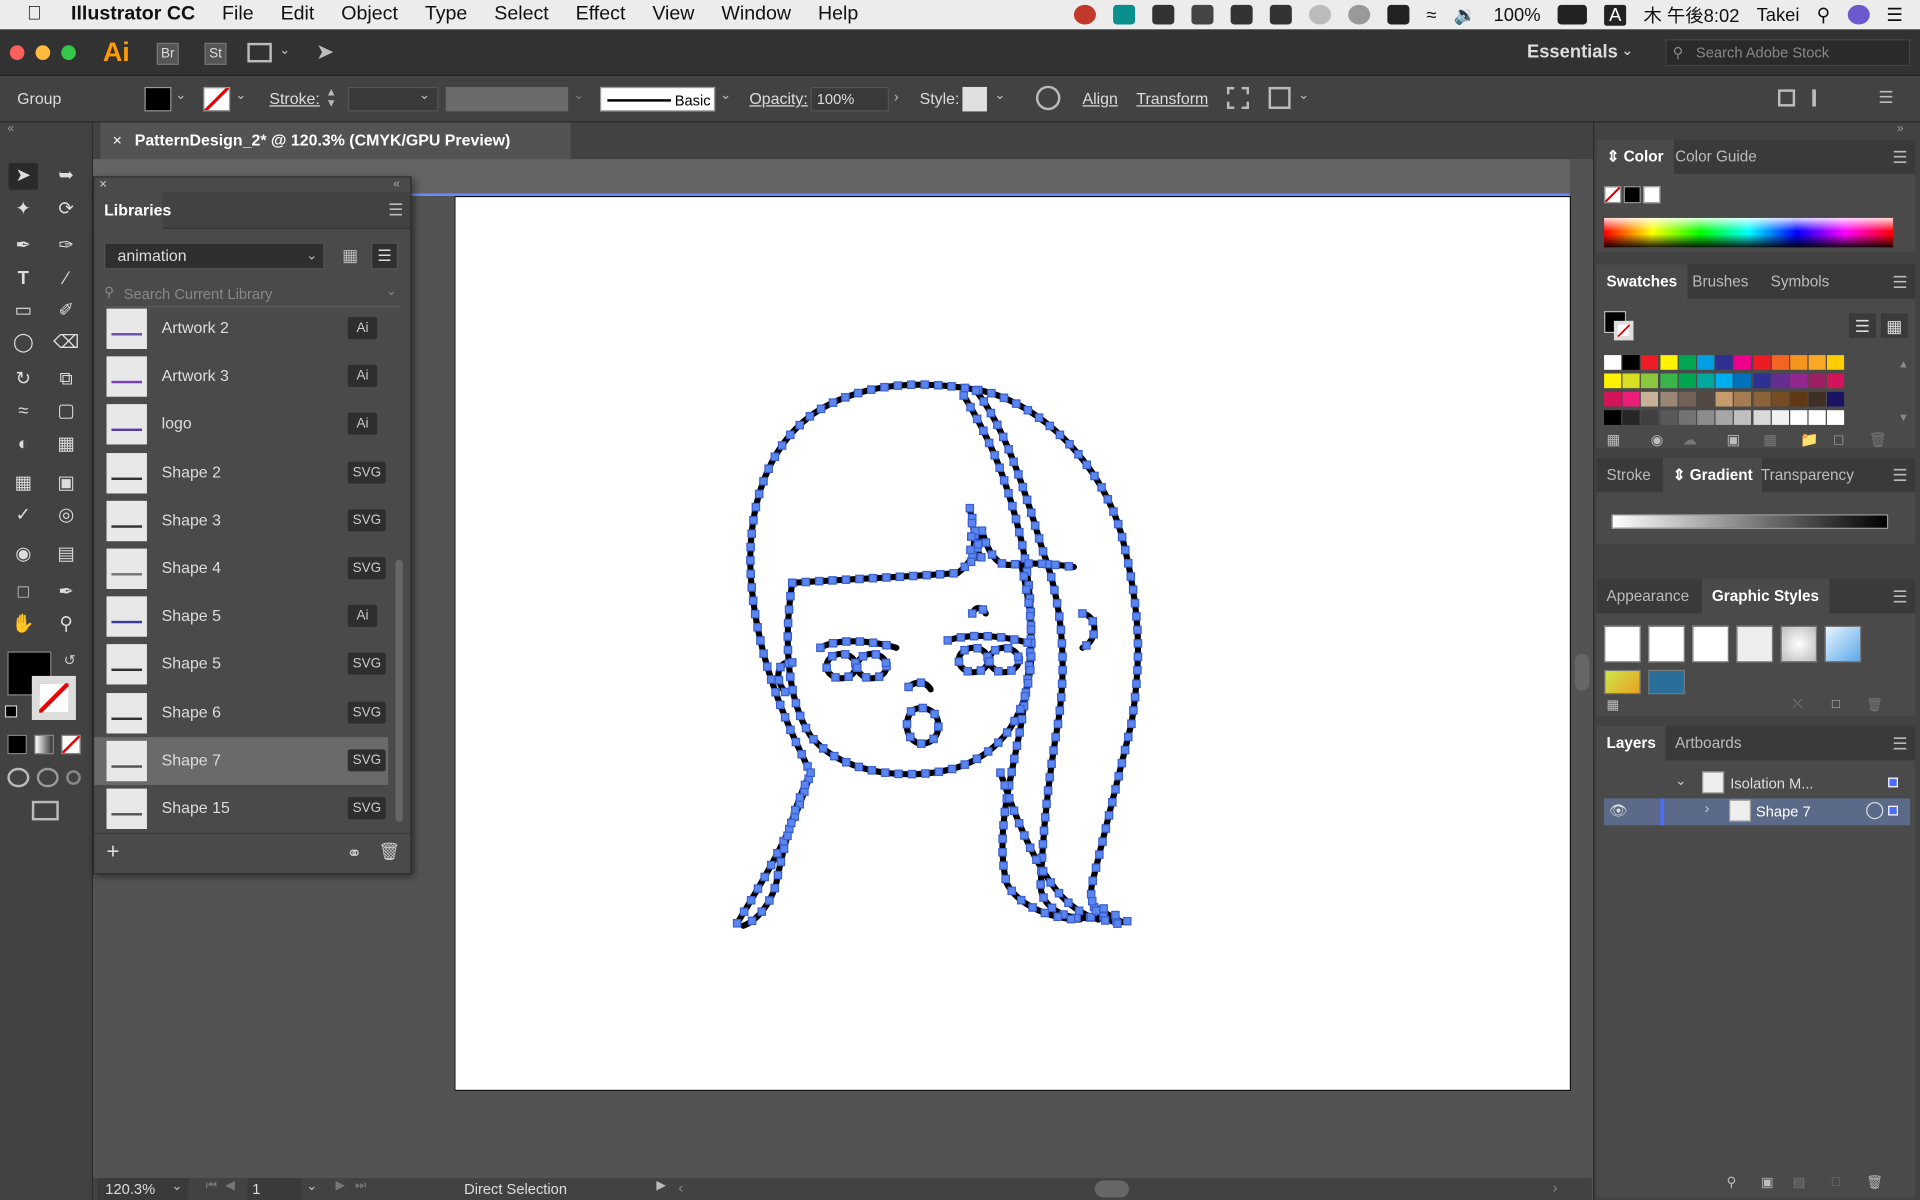 Image resolution: width=1920 pixels, height=1200 pixels. What do you see at coordinates (217, 99) in the screenshot?
I see `stroke-color-swatch` at bounding box center [217, 99].